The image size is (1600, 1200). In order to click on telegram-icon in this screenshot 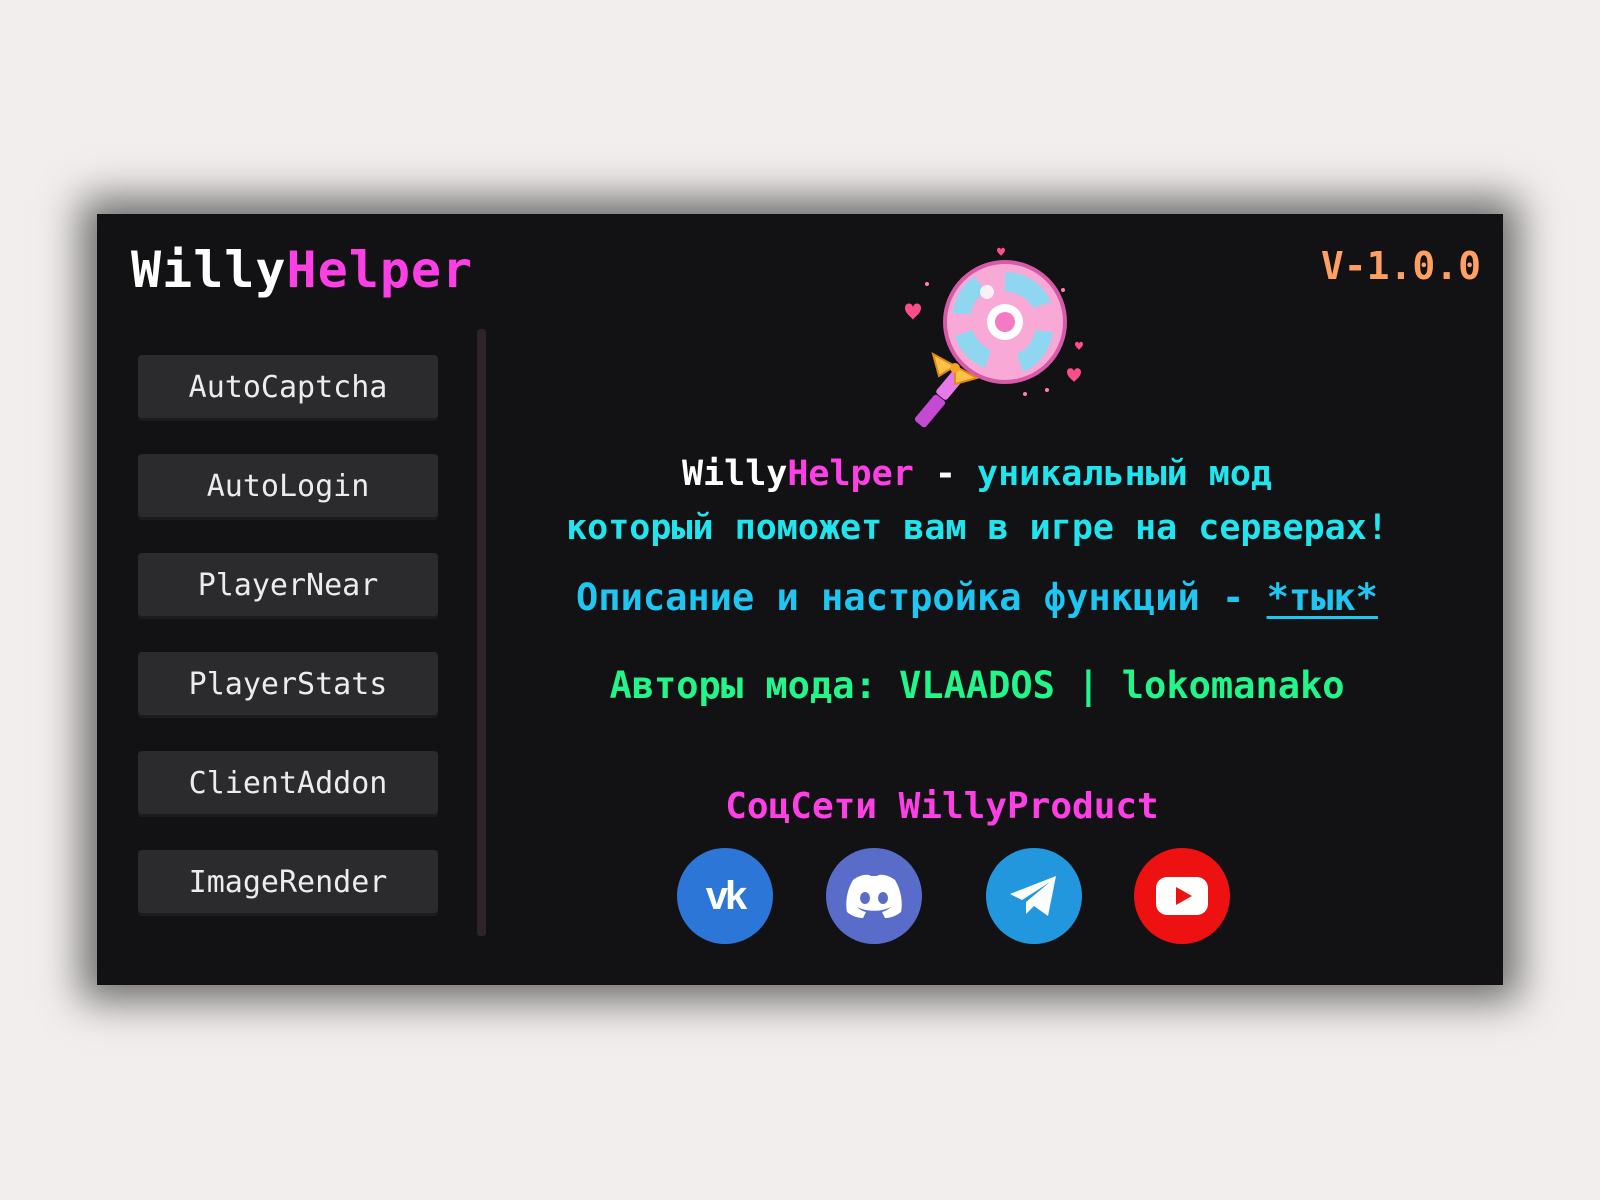, I will do `click(1033, 896)`.